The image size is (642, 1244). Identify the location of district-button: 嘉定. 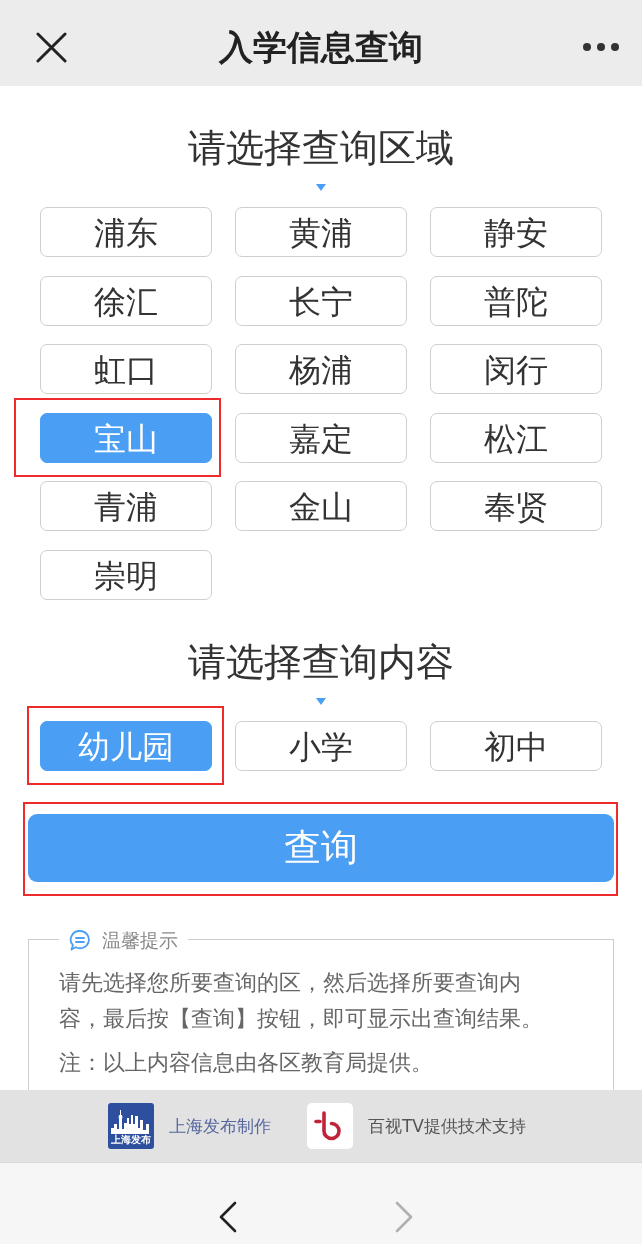
(321, 437).